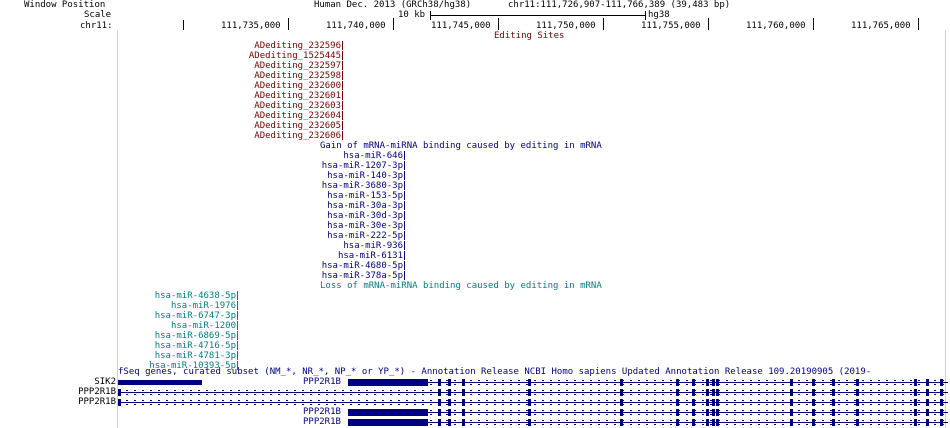 This screenshot has width=950, height=428. I want to click on gain-mirna-item: hsa-miR-936, so click(374, 246).